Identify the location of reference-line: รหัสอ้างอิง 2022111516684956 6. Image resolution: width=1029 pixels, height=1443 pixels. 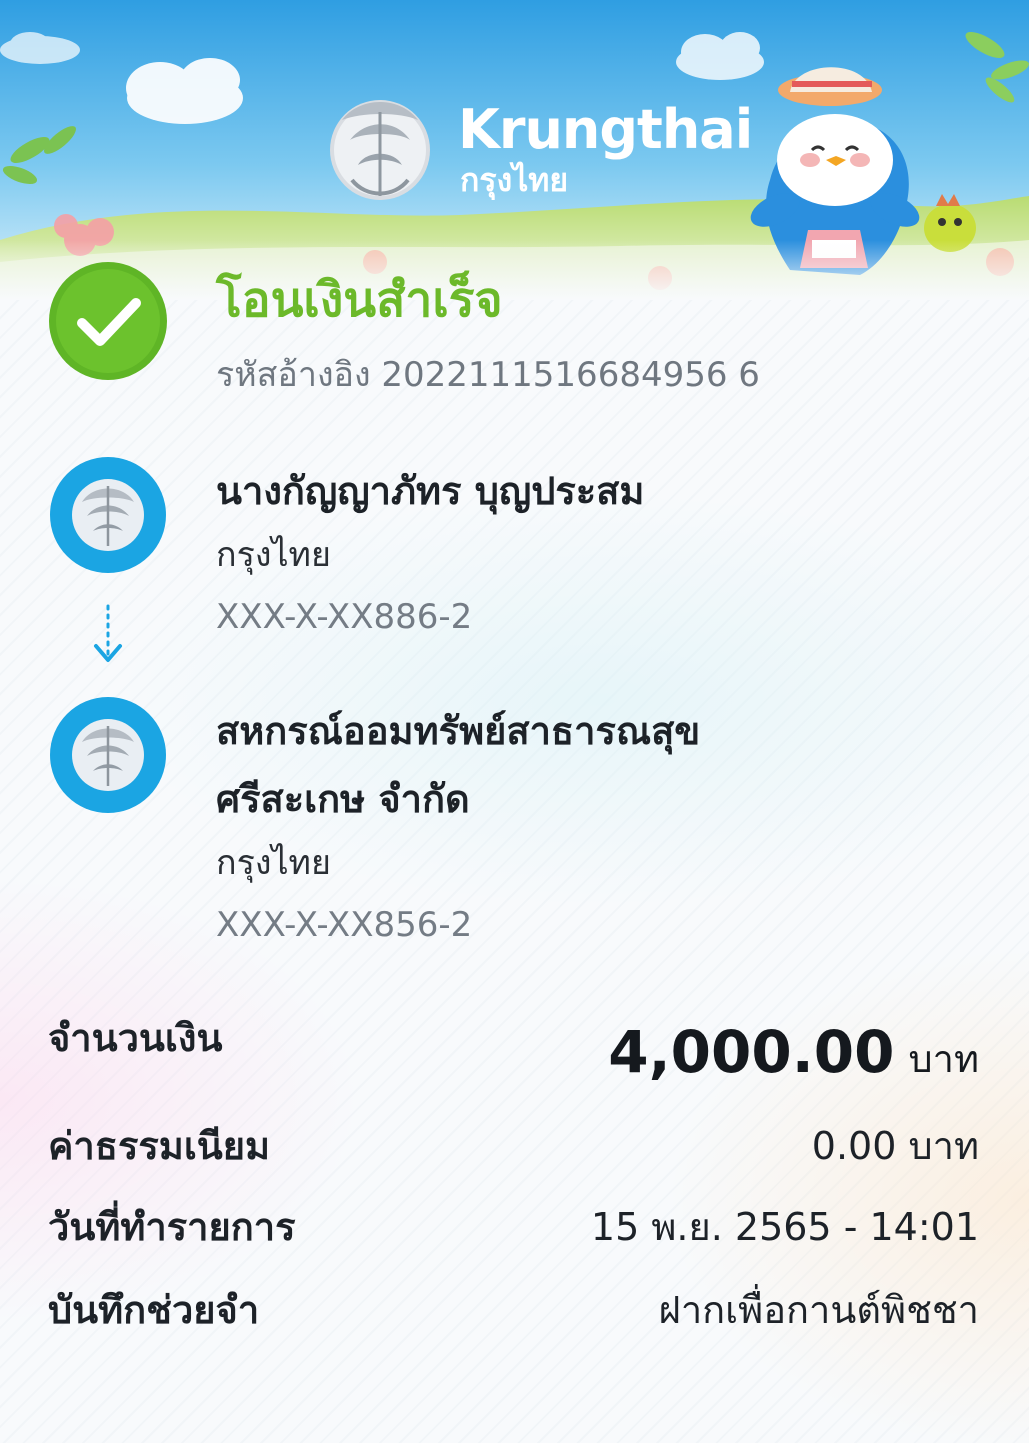
(488, 375).